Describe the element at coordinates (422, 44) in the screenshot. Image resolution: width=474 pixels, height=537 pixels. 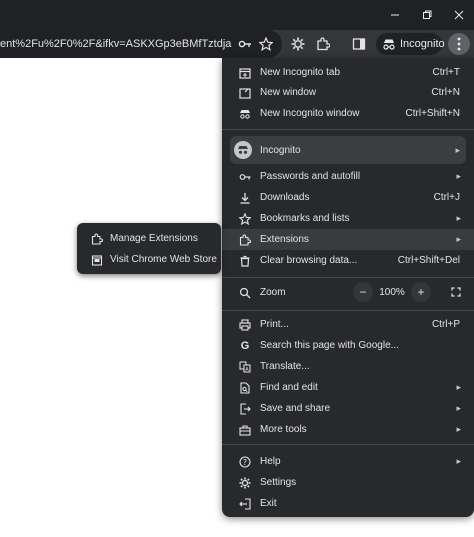
I see `profile-label: Incognito` at that location.